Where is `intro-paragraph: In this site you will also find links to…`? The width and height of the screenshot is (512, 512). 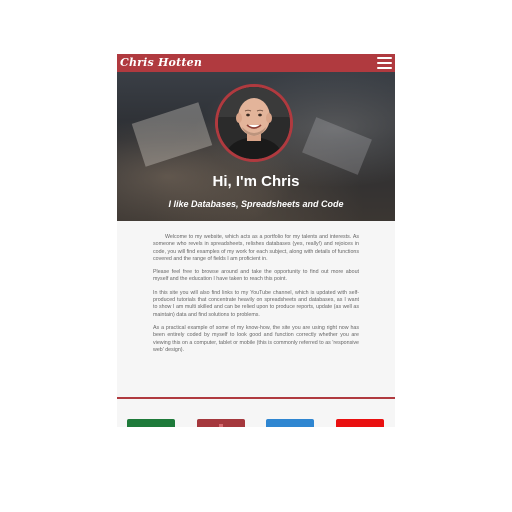
intro-paragraph: In this site you will also find links to… is located at coordinates (256, 303).